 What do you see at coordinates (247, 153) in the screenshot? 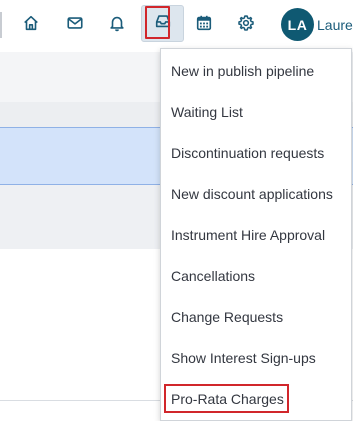
I see `menu-item-discontinuation-requests: Discontinuation requests` at bounding box center [247, 153].